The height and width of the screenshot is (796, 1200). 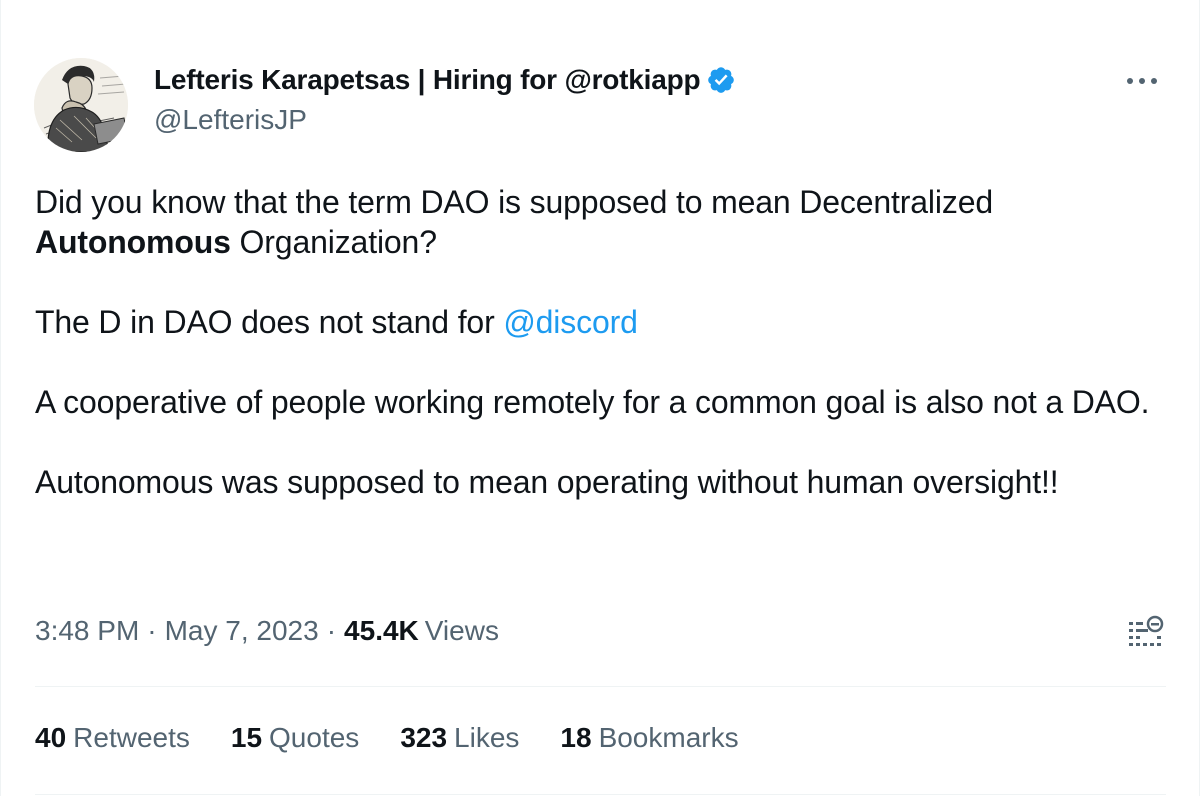 I want to click on more-dots-icon, so click(x=1142, y=81).